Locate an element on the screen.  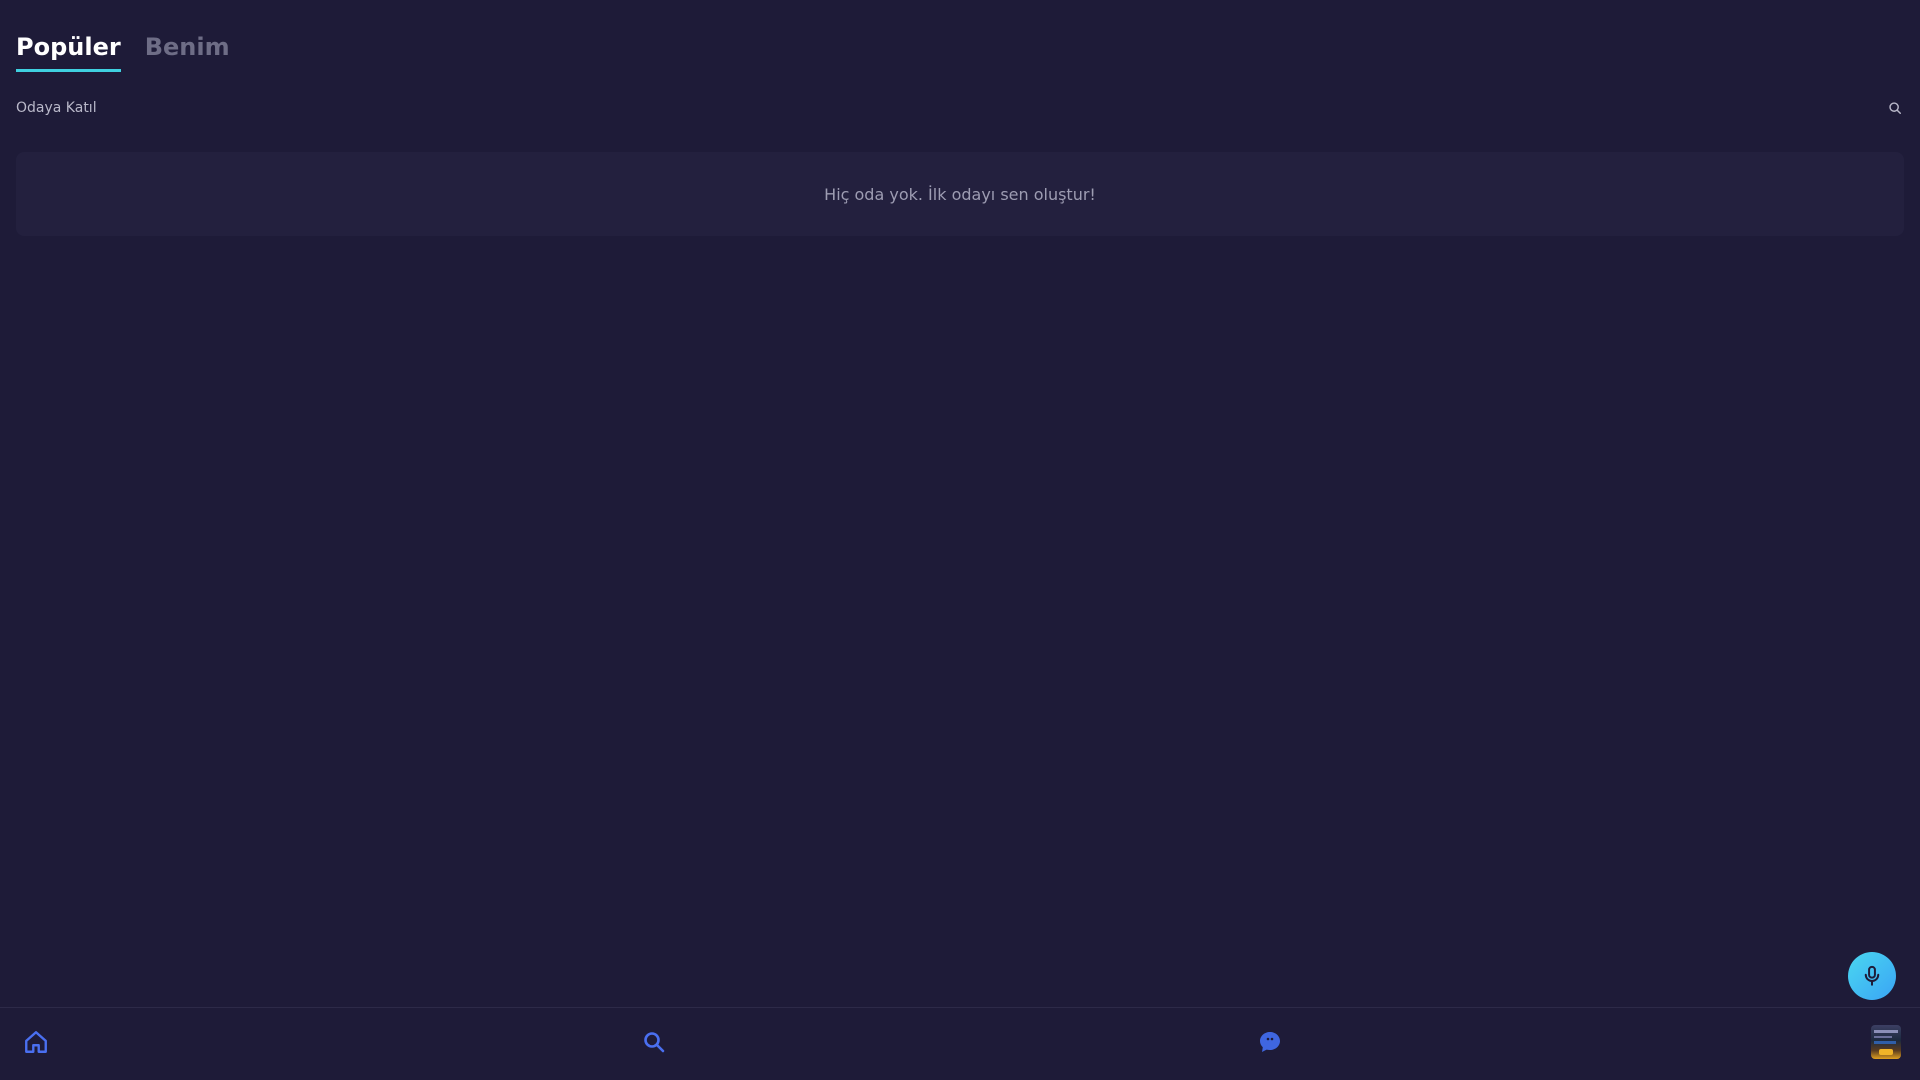
tab-bar: Popüler Benim is located at coordinates (123, 51).